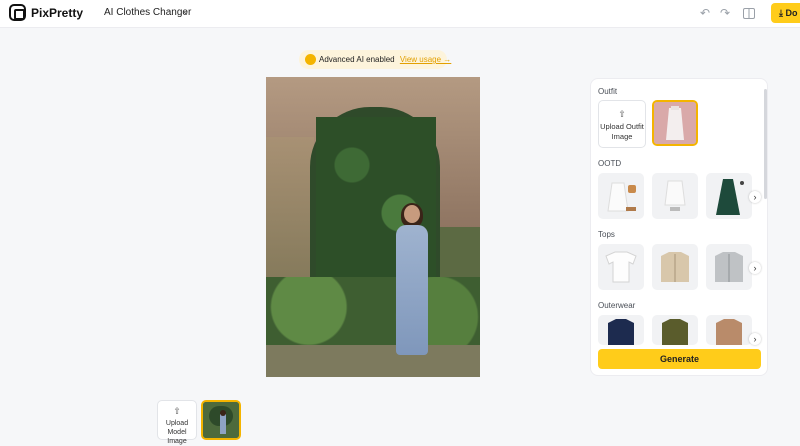 This screenshot has height=446, width=800. What do you see at coordinates (765, 144) in the screenshot?
I see `panel-scrollbar` at bounding box center [765, 144].